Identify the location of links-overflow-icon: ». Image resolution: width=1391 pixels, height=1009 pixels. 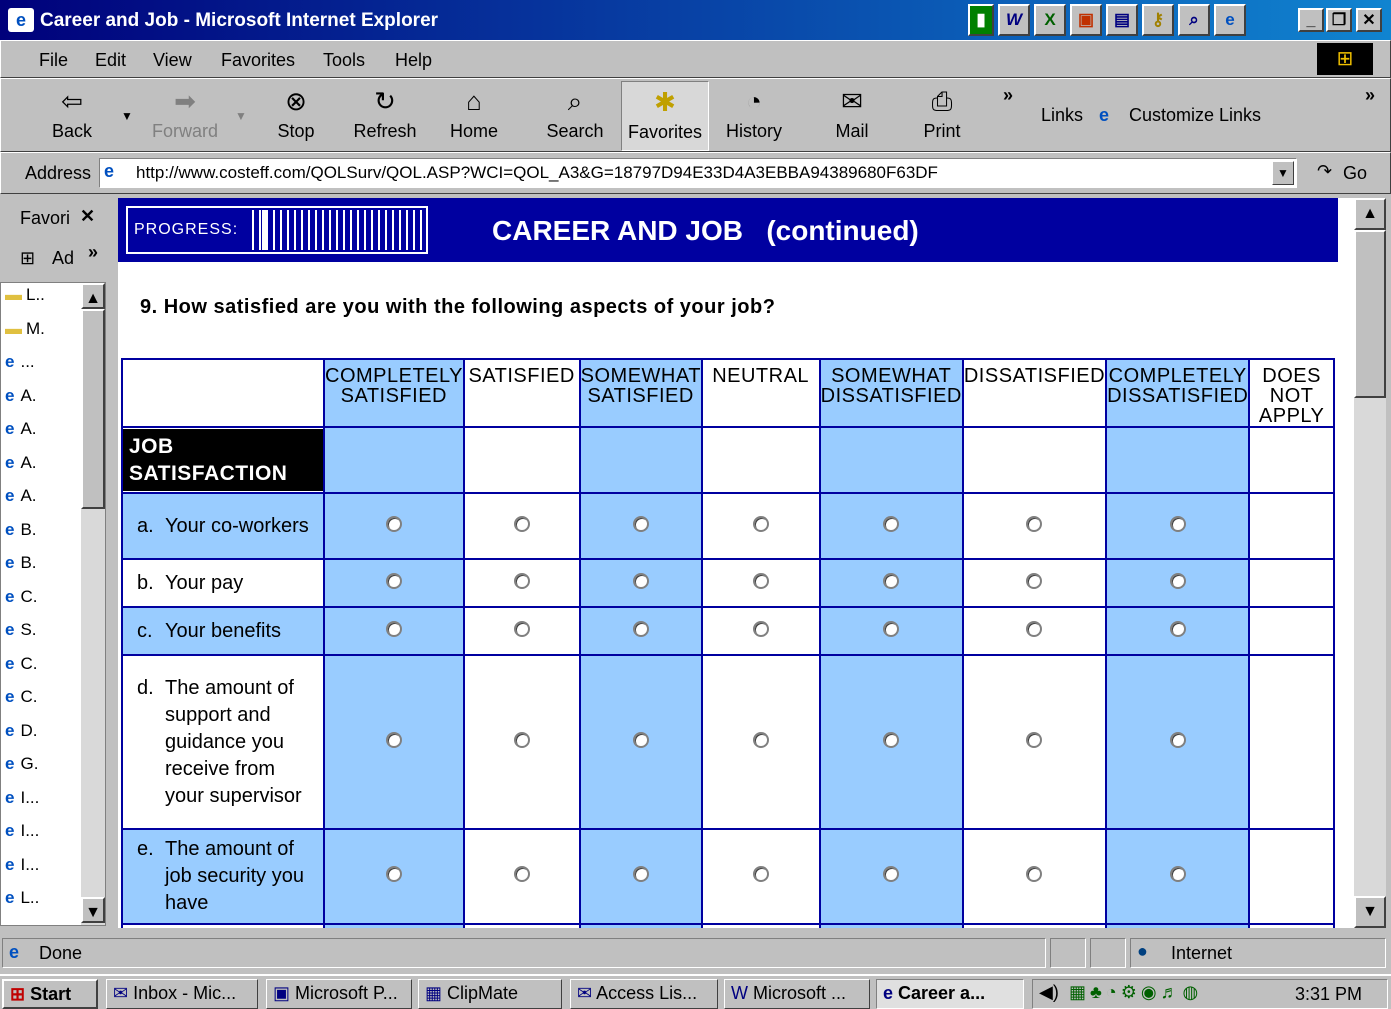
(1370, 95).